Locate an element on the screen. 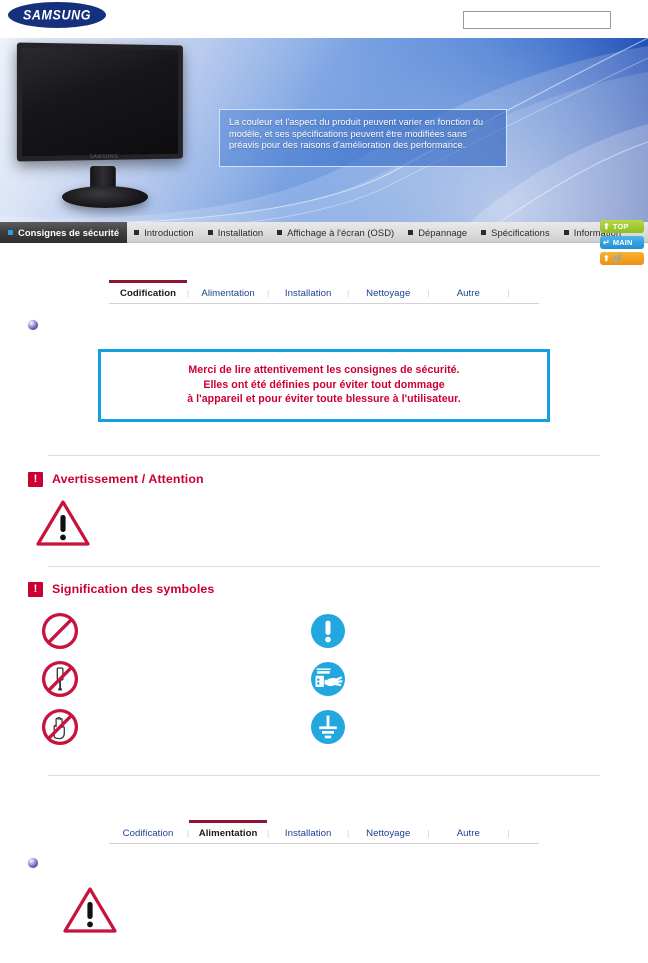  symbols-column-right is located at coordinates (442, 679).